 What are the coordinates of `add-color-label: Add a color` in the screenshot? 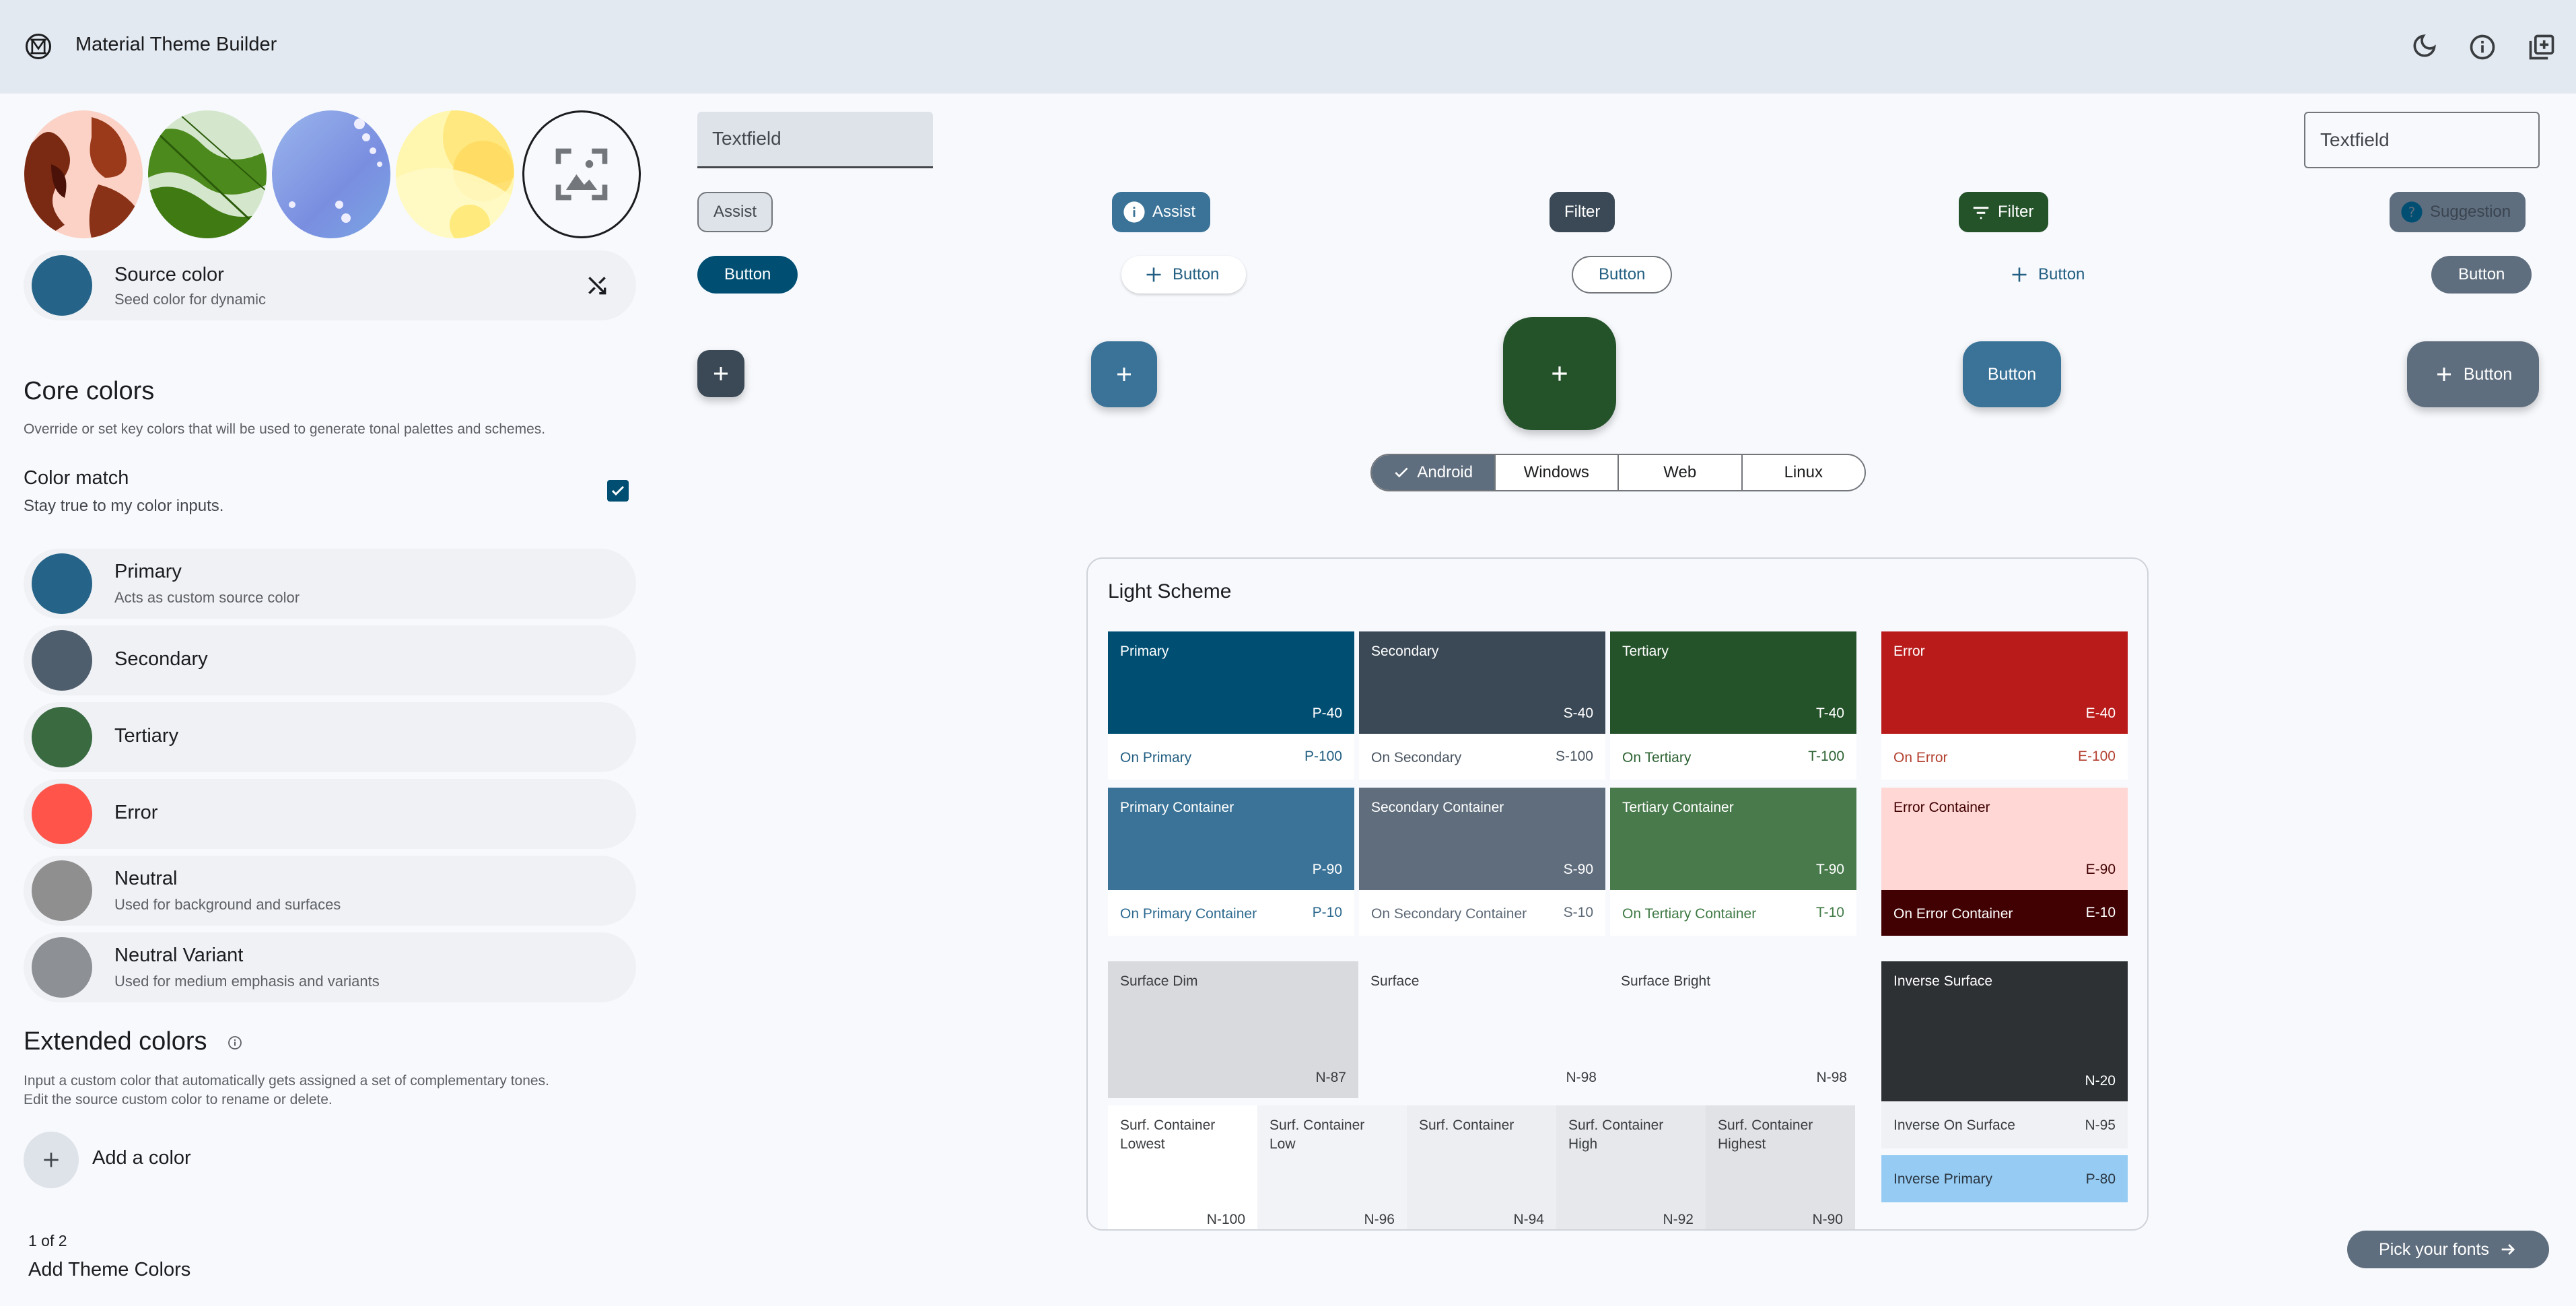 It's located at (141, 1158).